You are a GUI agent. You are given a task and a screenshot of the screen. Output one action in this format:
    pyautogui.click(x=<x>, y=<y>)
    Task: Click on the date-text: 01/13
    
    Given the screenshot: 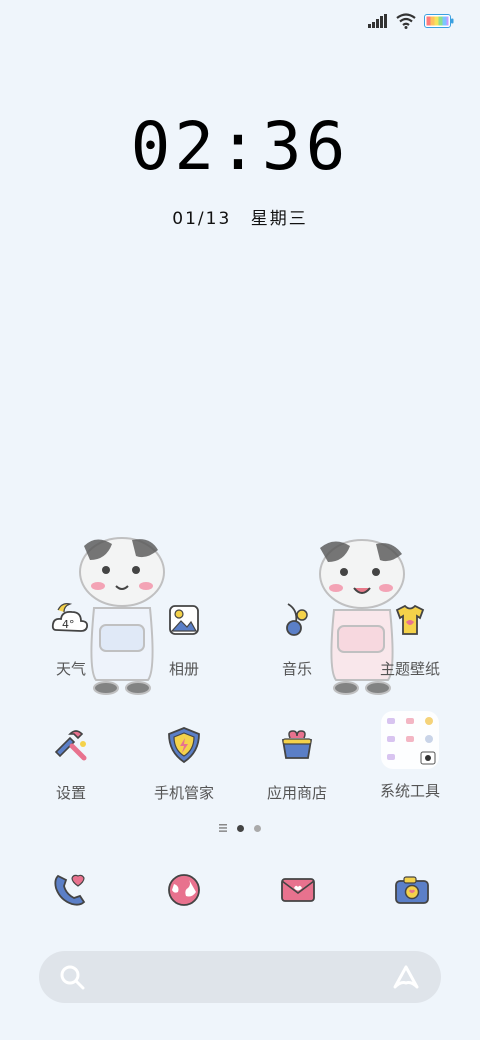 What is the action you would take?
    pyautogui.click(x=202, y=219)
    